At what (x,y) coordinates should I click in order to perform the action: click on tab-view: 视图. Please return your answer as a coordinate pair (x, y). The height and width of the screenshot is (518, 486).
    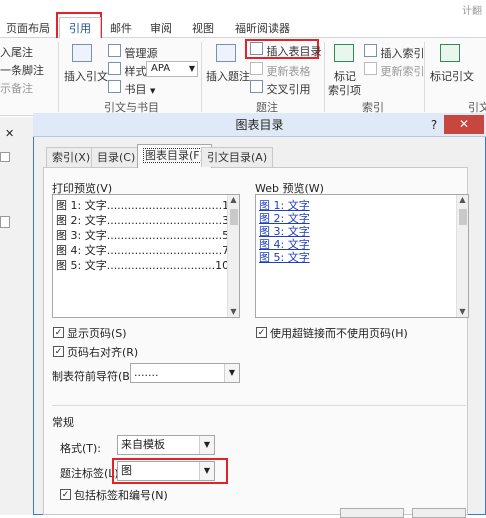
    Looking at the image, I should click on (203, 29).